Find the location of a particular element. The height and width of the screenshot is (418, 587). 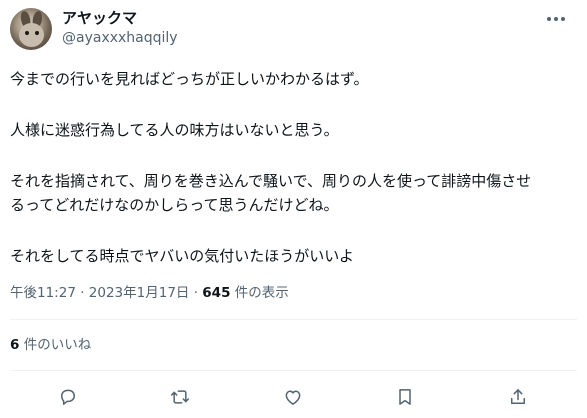

more-horizontal-icon is located at coordinates (556, 19).